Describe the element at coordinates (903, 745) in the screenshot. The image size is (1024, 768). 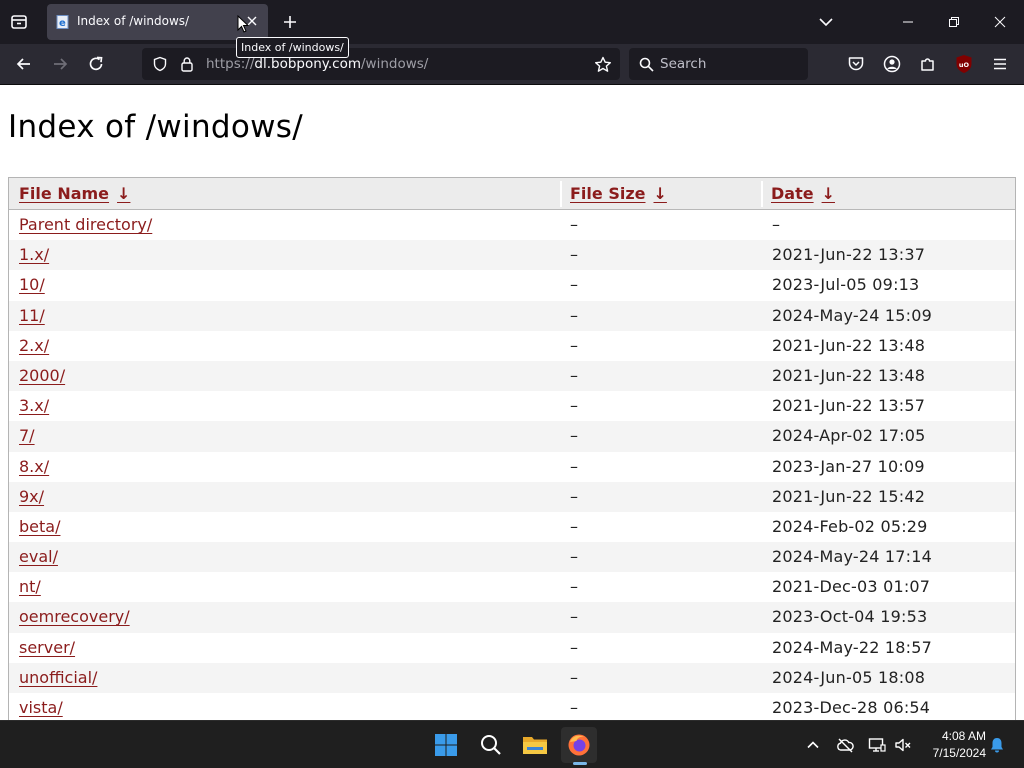
I see `volume-muted-icon` at that location.